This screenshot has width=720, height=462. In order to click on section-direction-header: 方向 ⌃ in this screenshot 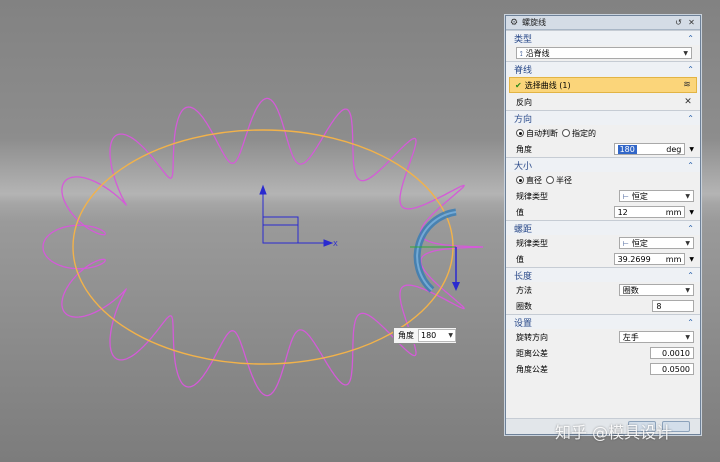, I will do `click(603, 117)`.